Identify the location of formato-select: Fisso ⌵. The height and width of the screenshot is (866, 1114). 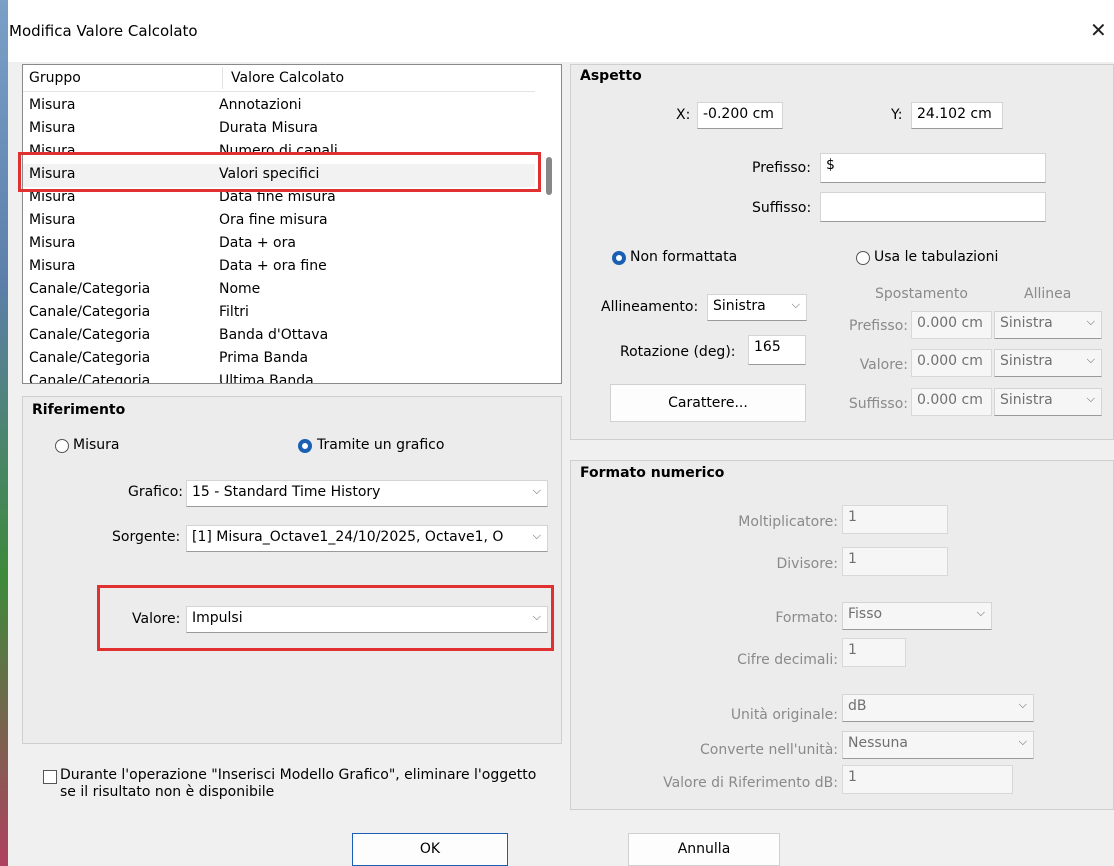
(917, 616).